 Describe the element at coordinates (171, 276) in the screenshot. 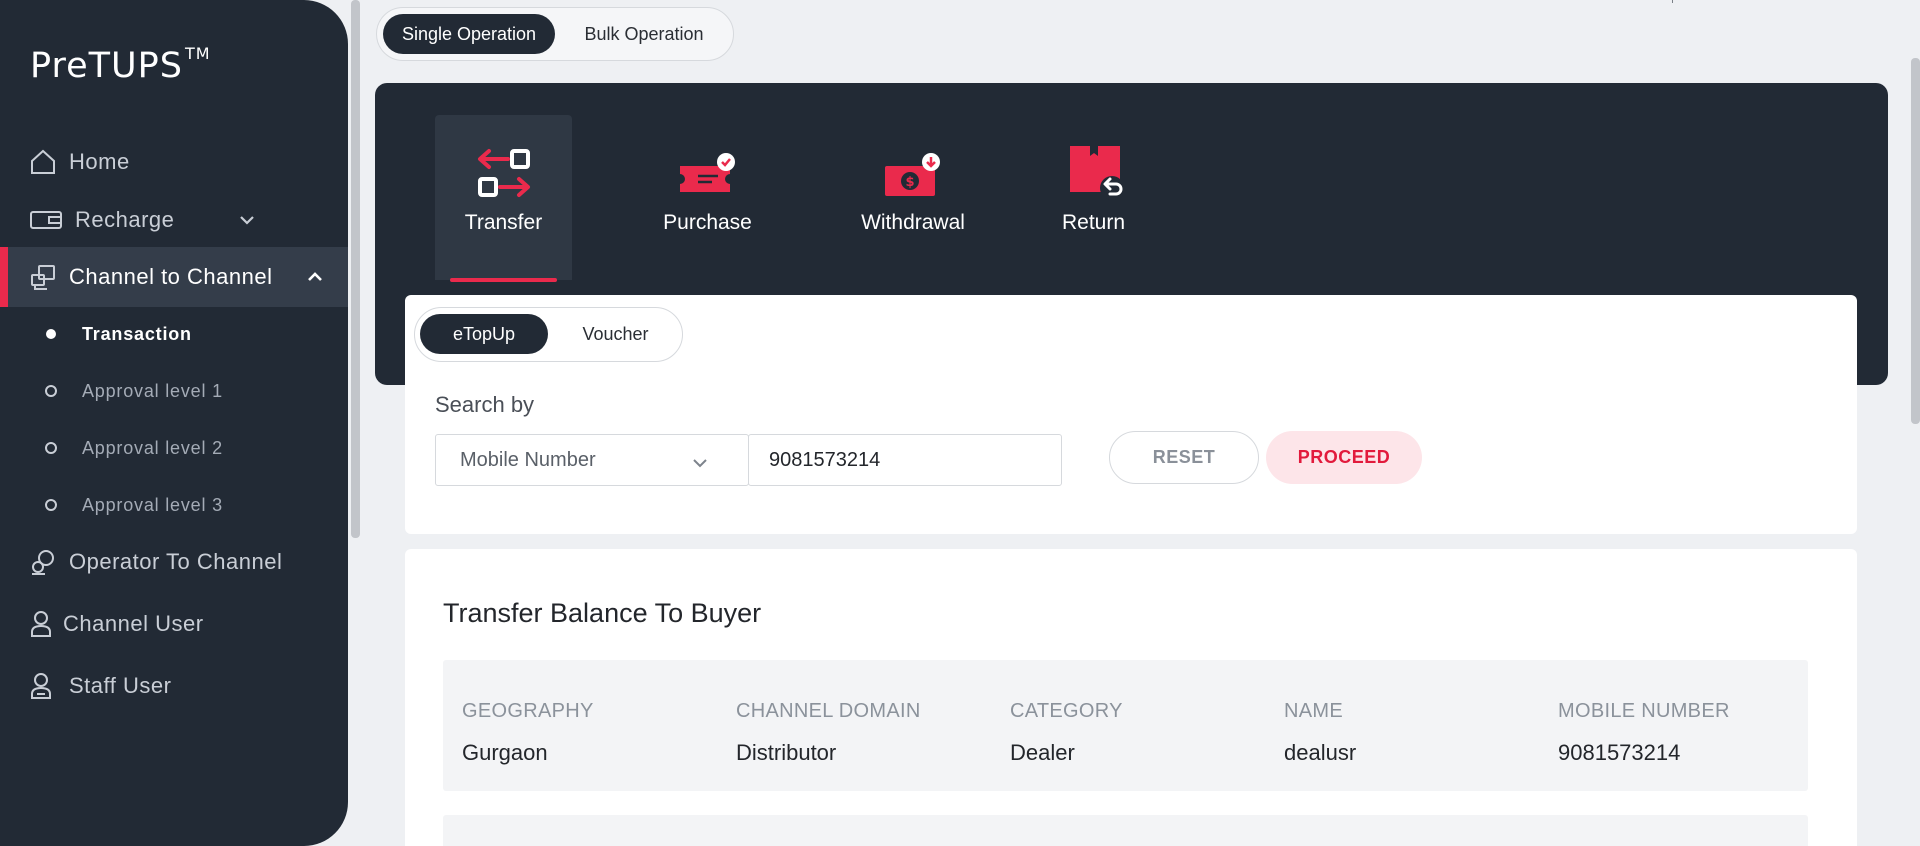

I see `sidebar-item-label: Channel to Channel` at that location.